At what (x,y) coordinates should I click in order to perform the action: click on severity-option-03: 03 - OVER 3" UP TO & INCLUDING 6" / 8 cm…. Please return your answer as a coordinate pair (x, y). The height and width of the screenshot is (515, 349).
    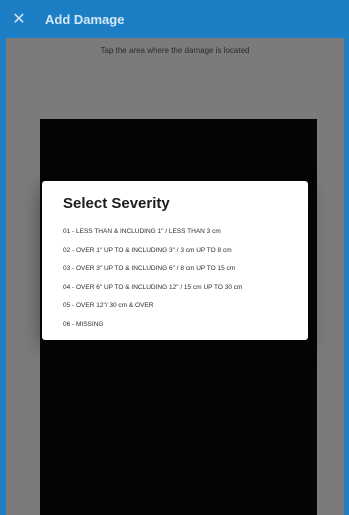
    Looking at the image, I should click on (183, 269).